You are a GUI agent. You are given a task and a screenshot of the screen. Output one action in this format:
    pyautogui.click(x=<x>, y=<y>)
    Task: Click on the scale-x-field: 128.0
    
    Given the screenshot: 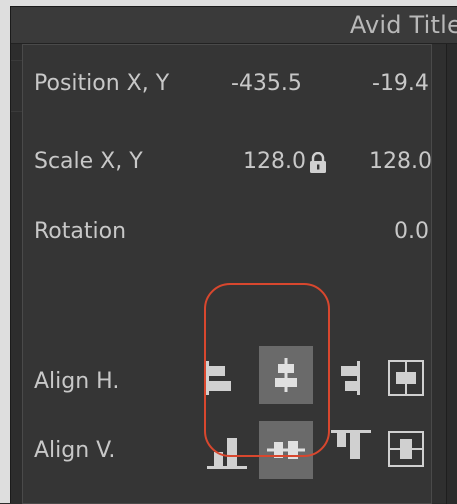 What is the action you would take?
    pyautogui.click(x=274, y=161)
    